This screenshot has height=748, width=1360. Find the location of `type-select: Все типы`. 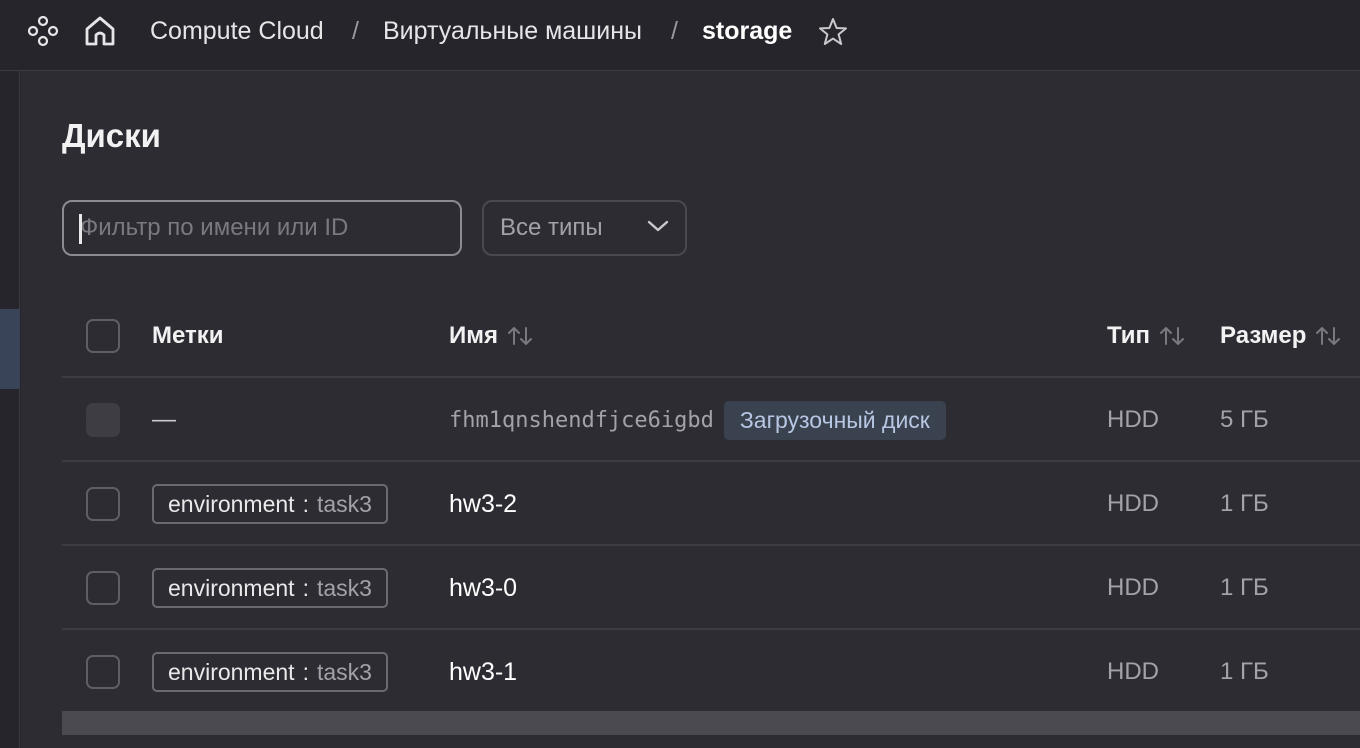

type-select: Все типы is located at coordinates (584, 228).